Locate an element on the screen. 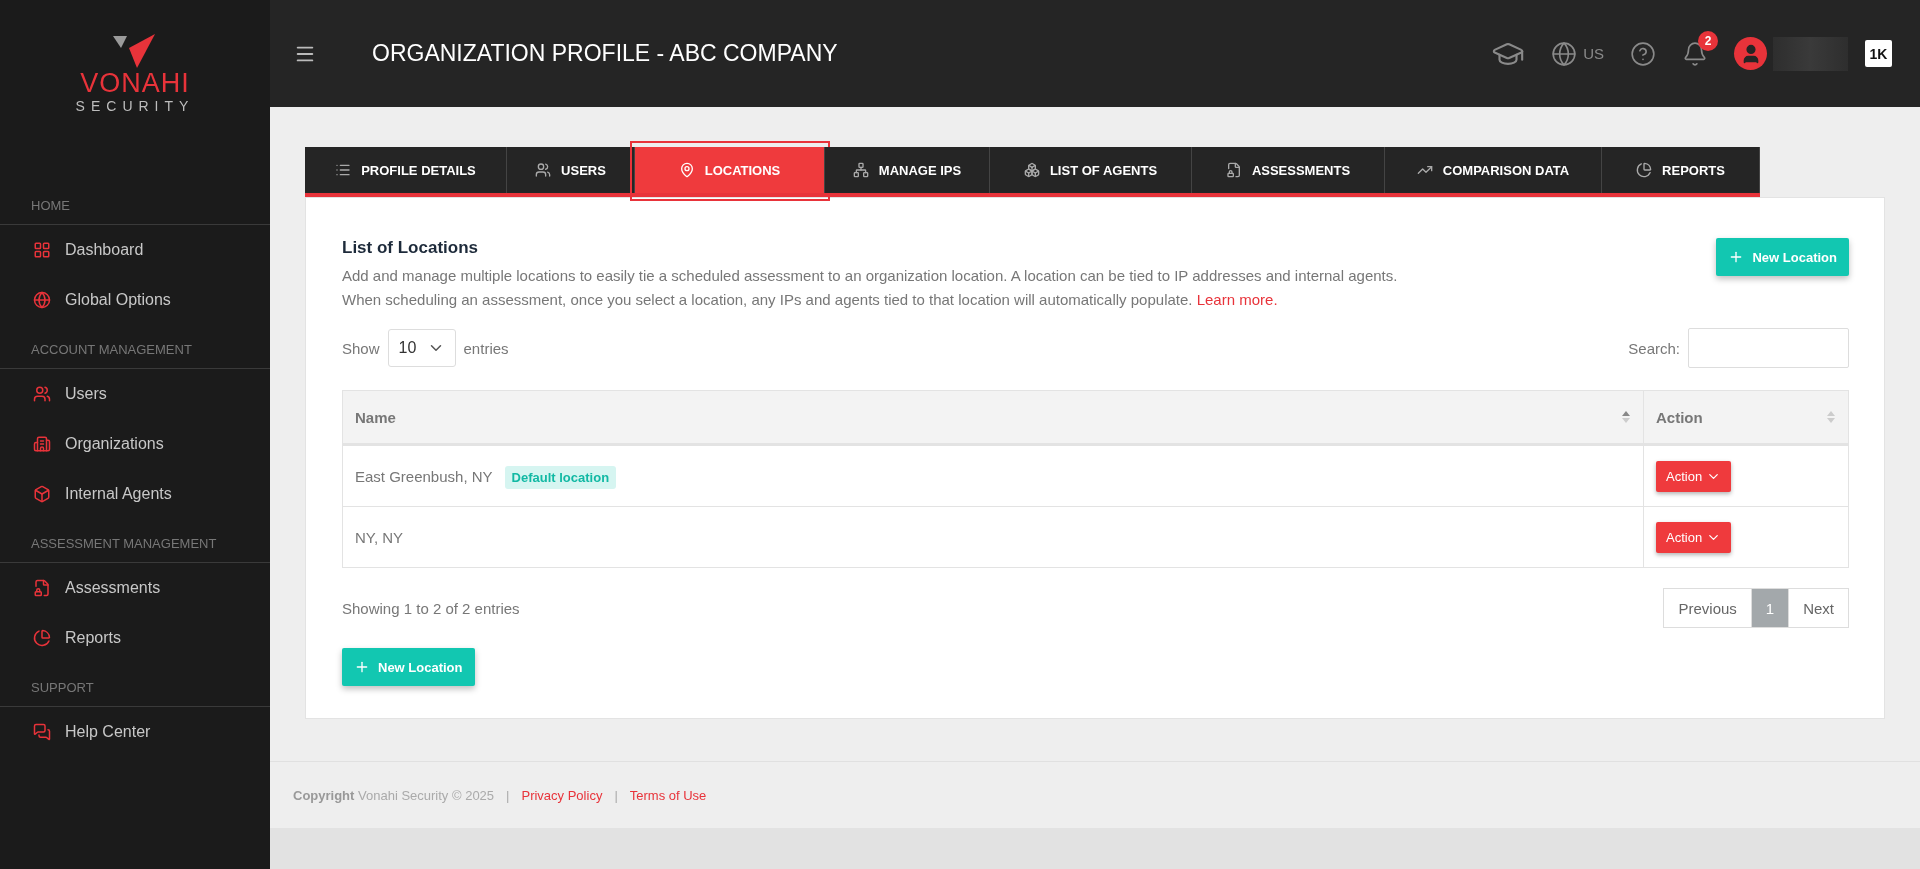 The image size is (1920, 869). help-button is located at coordinates (1643, 53).